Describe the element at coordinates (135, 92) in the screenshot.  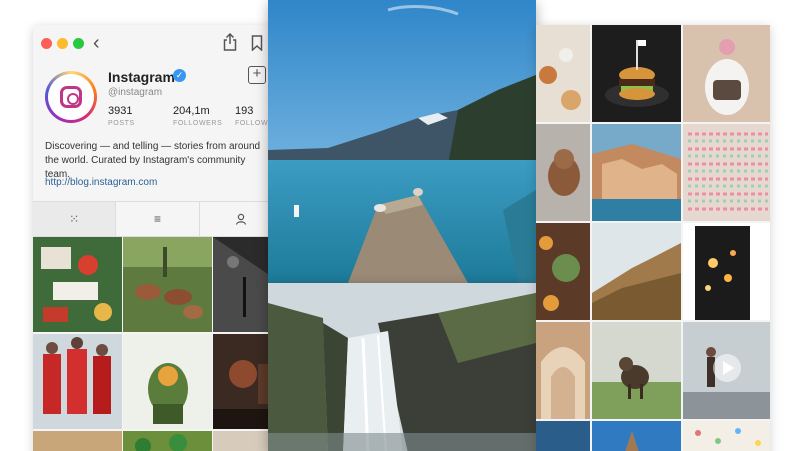
I see `profile-handle: @instagram` at that location.